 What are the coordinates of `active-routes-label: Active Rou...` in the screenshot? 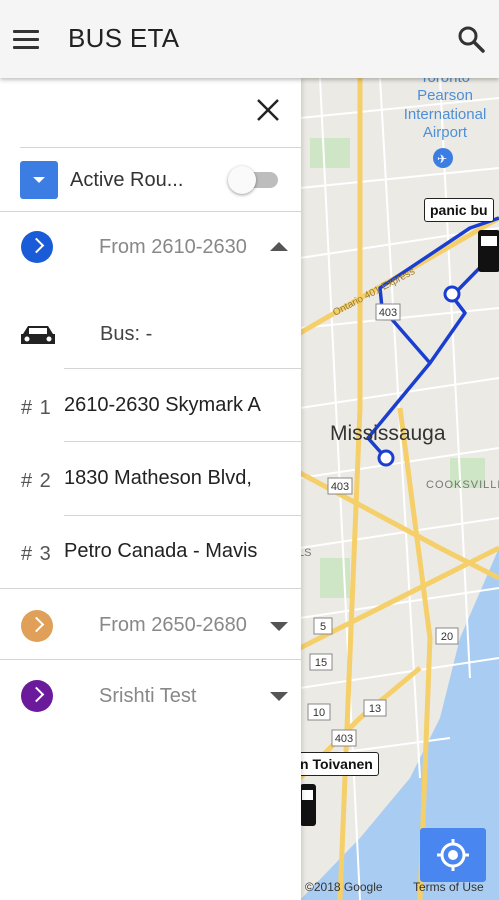 It's located at (127, 180).